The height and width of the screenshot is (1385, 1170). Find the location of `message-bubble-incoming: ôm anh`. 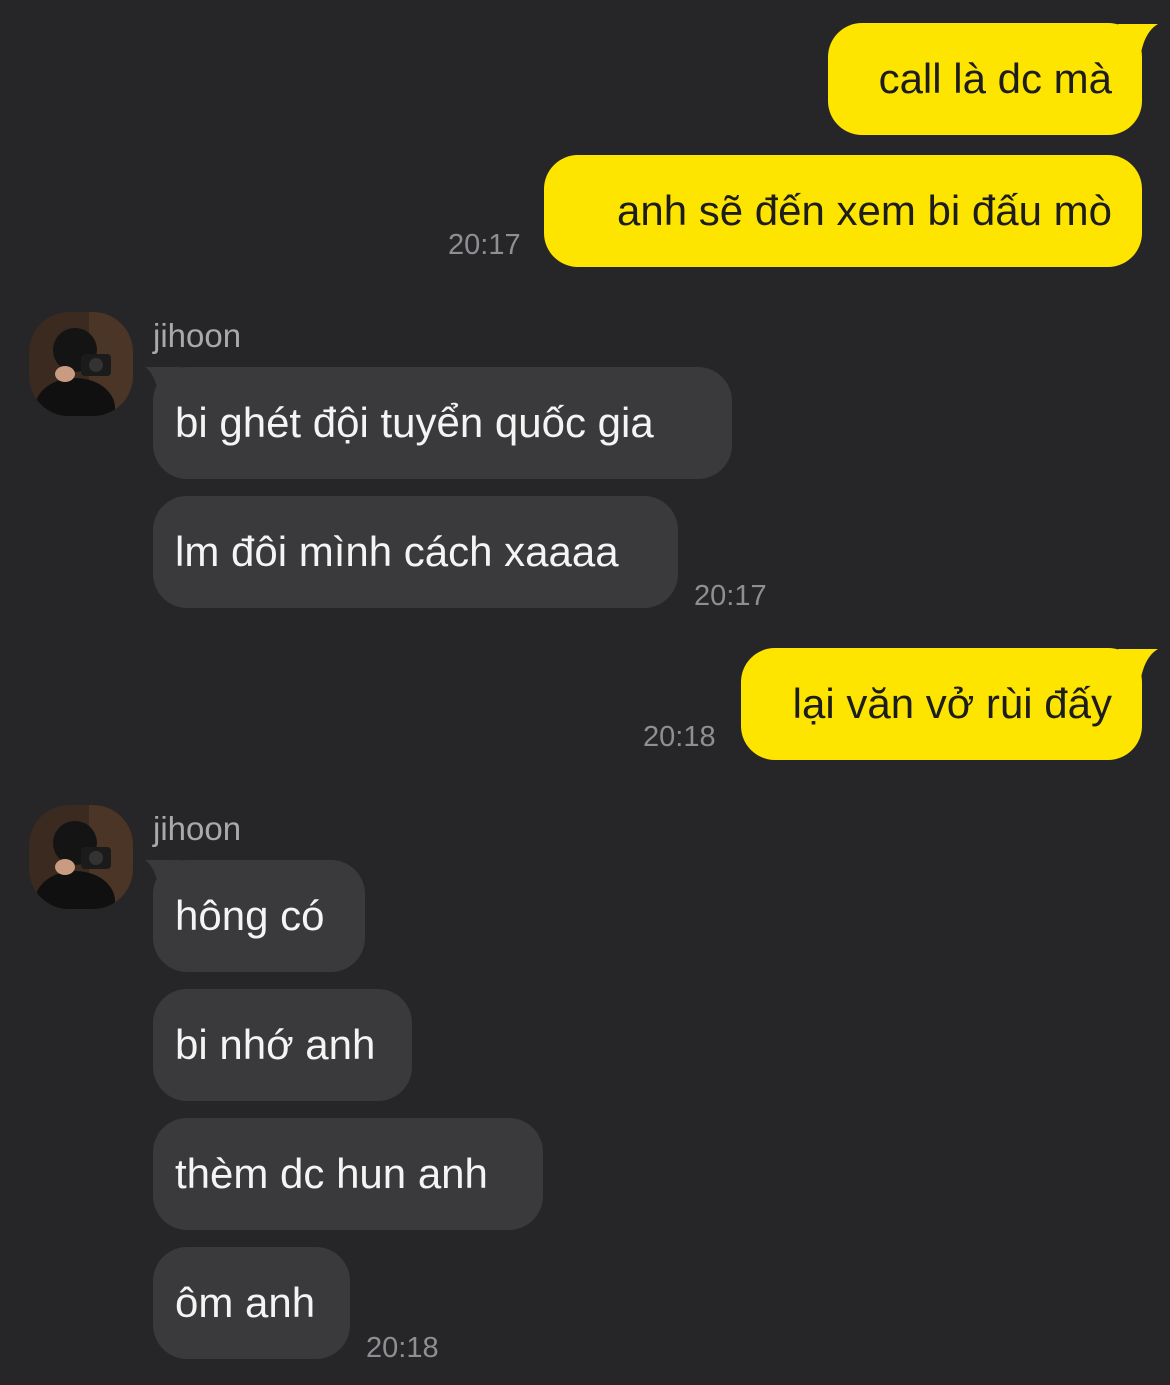

message-bubble-incoming: ôm anh is located at coordinates (251, 1303).